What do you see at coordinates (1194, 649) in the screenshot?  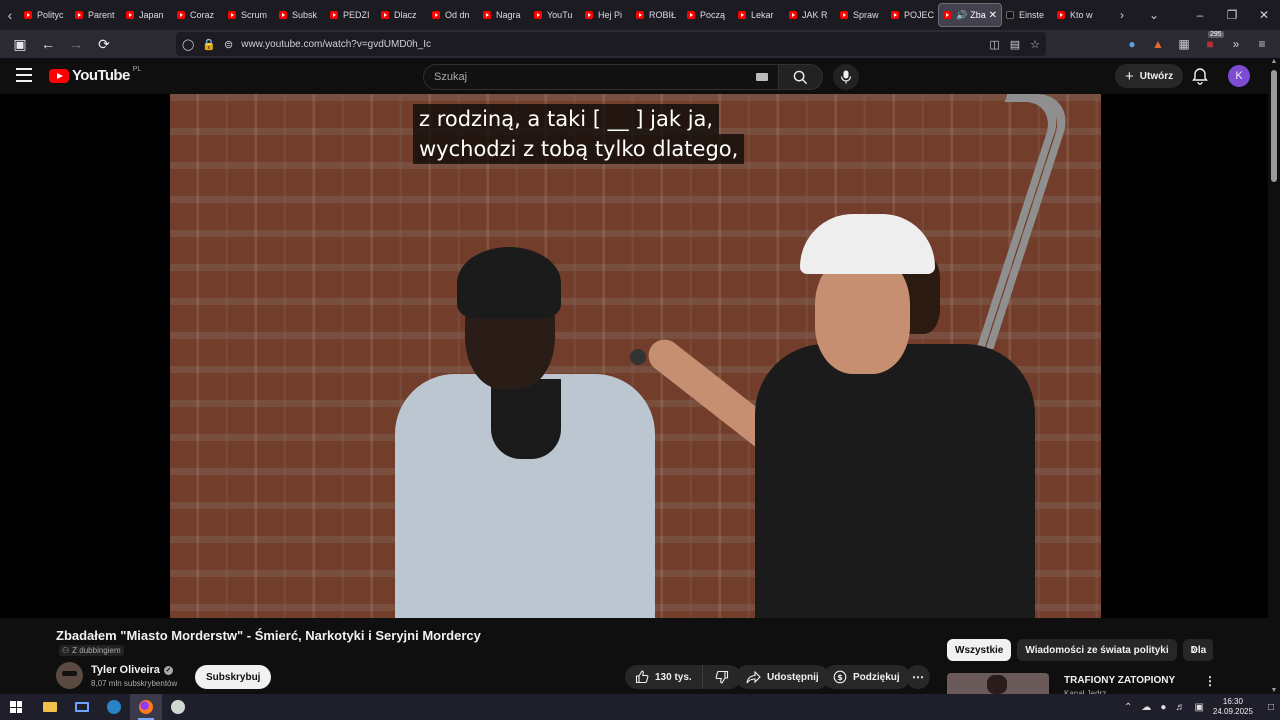 I see `chips-next-arrow-icon: ›` at bounding box center [1194, 649].